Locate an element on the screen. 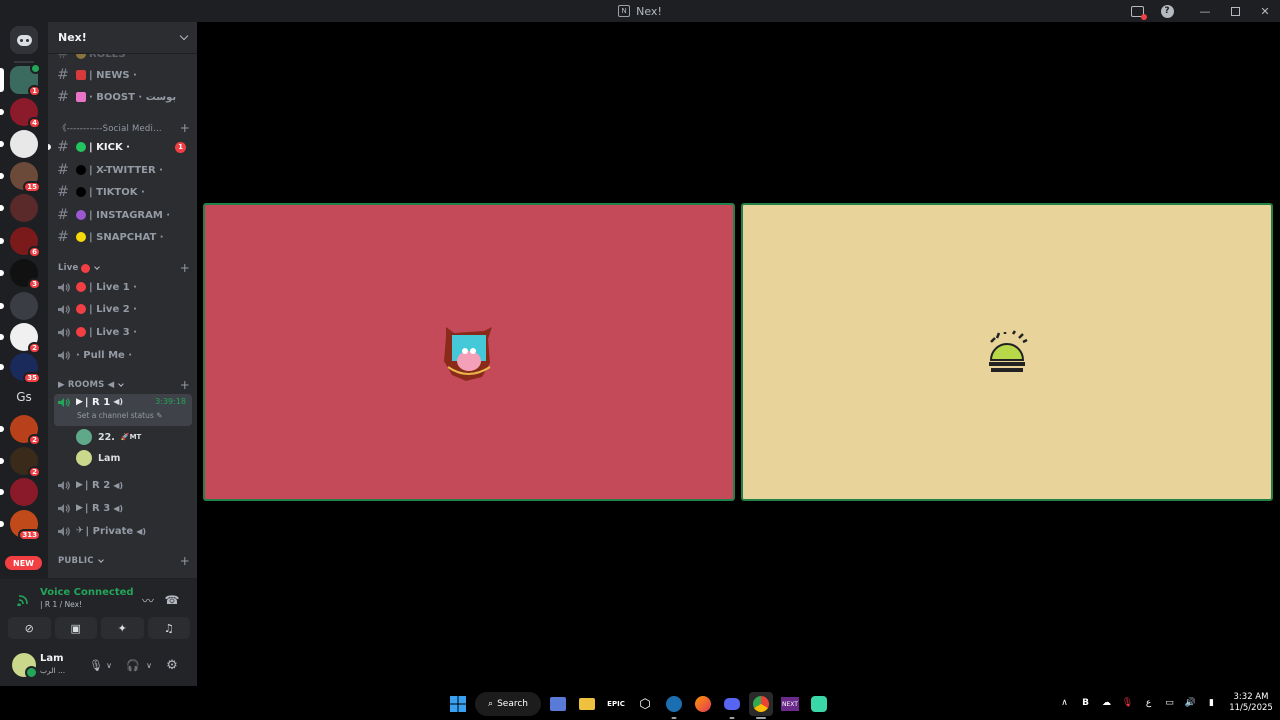 Image resolution: width=1280 pixels, height=720 pixels. server-icon-11: 2 is located at coordinates (20, 430).